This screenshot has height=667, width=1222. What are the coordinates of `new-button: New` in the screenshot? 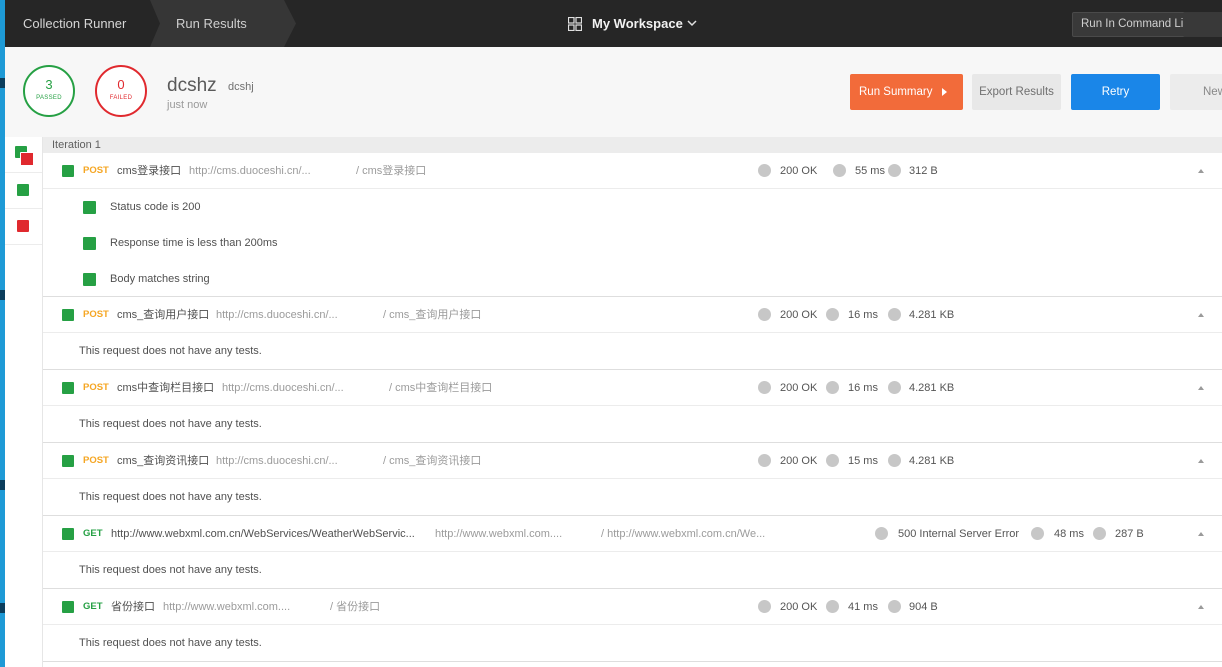 It's located at (1196, 92).